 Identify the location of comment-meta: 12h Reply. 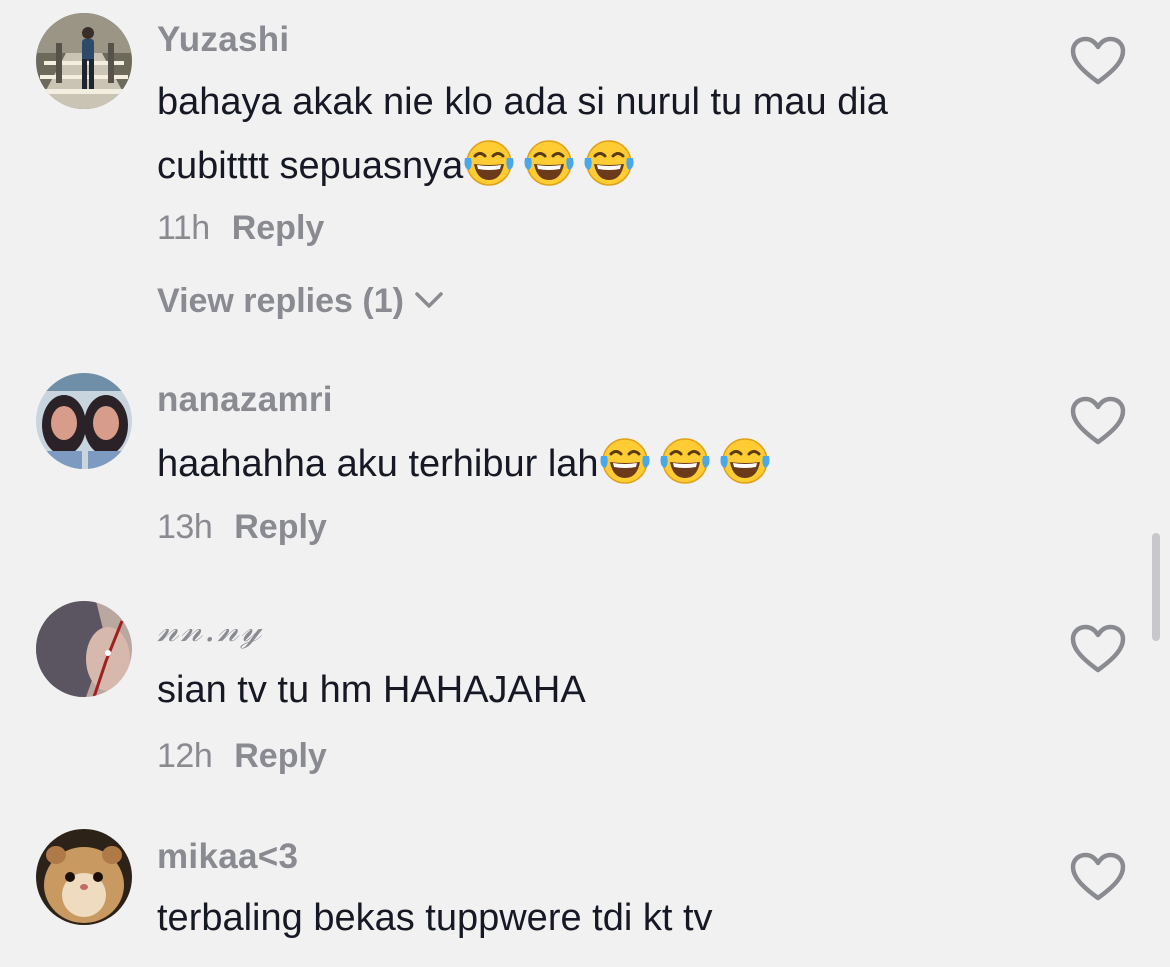
(242, 756).